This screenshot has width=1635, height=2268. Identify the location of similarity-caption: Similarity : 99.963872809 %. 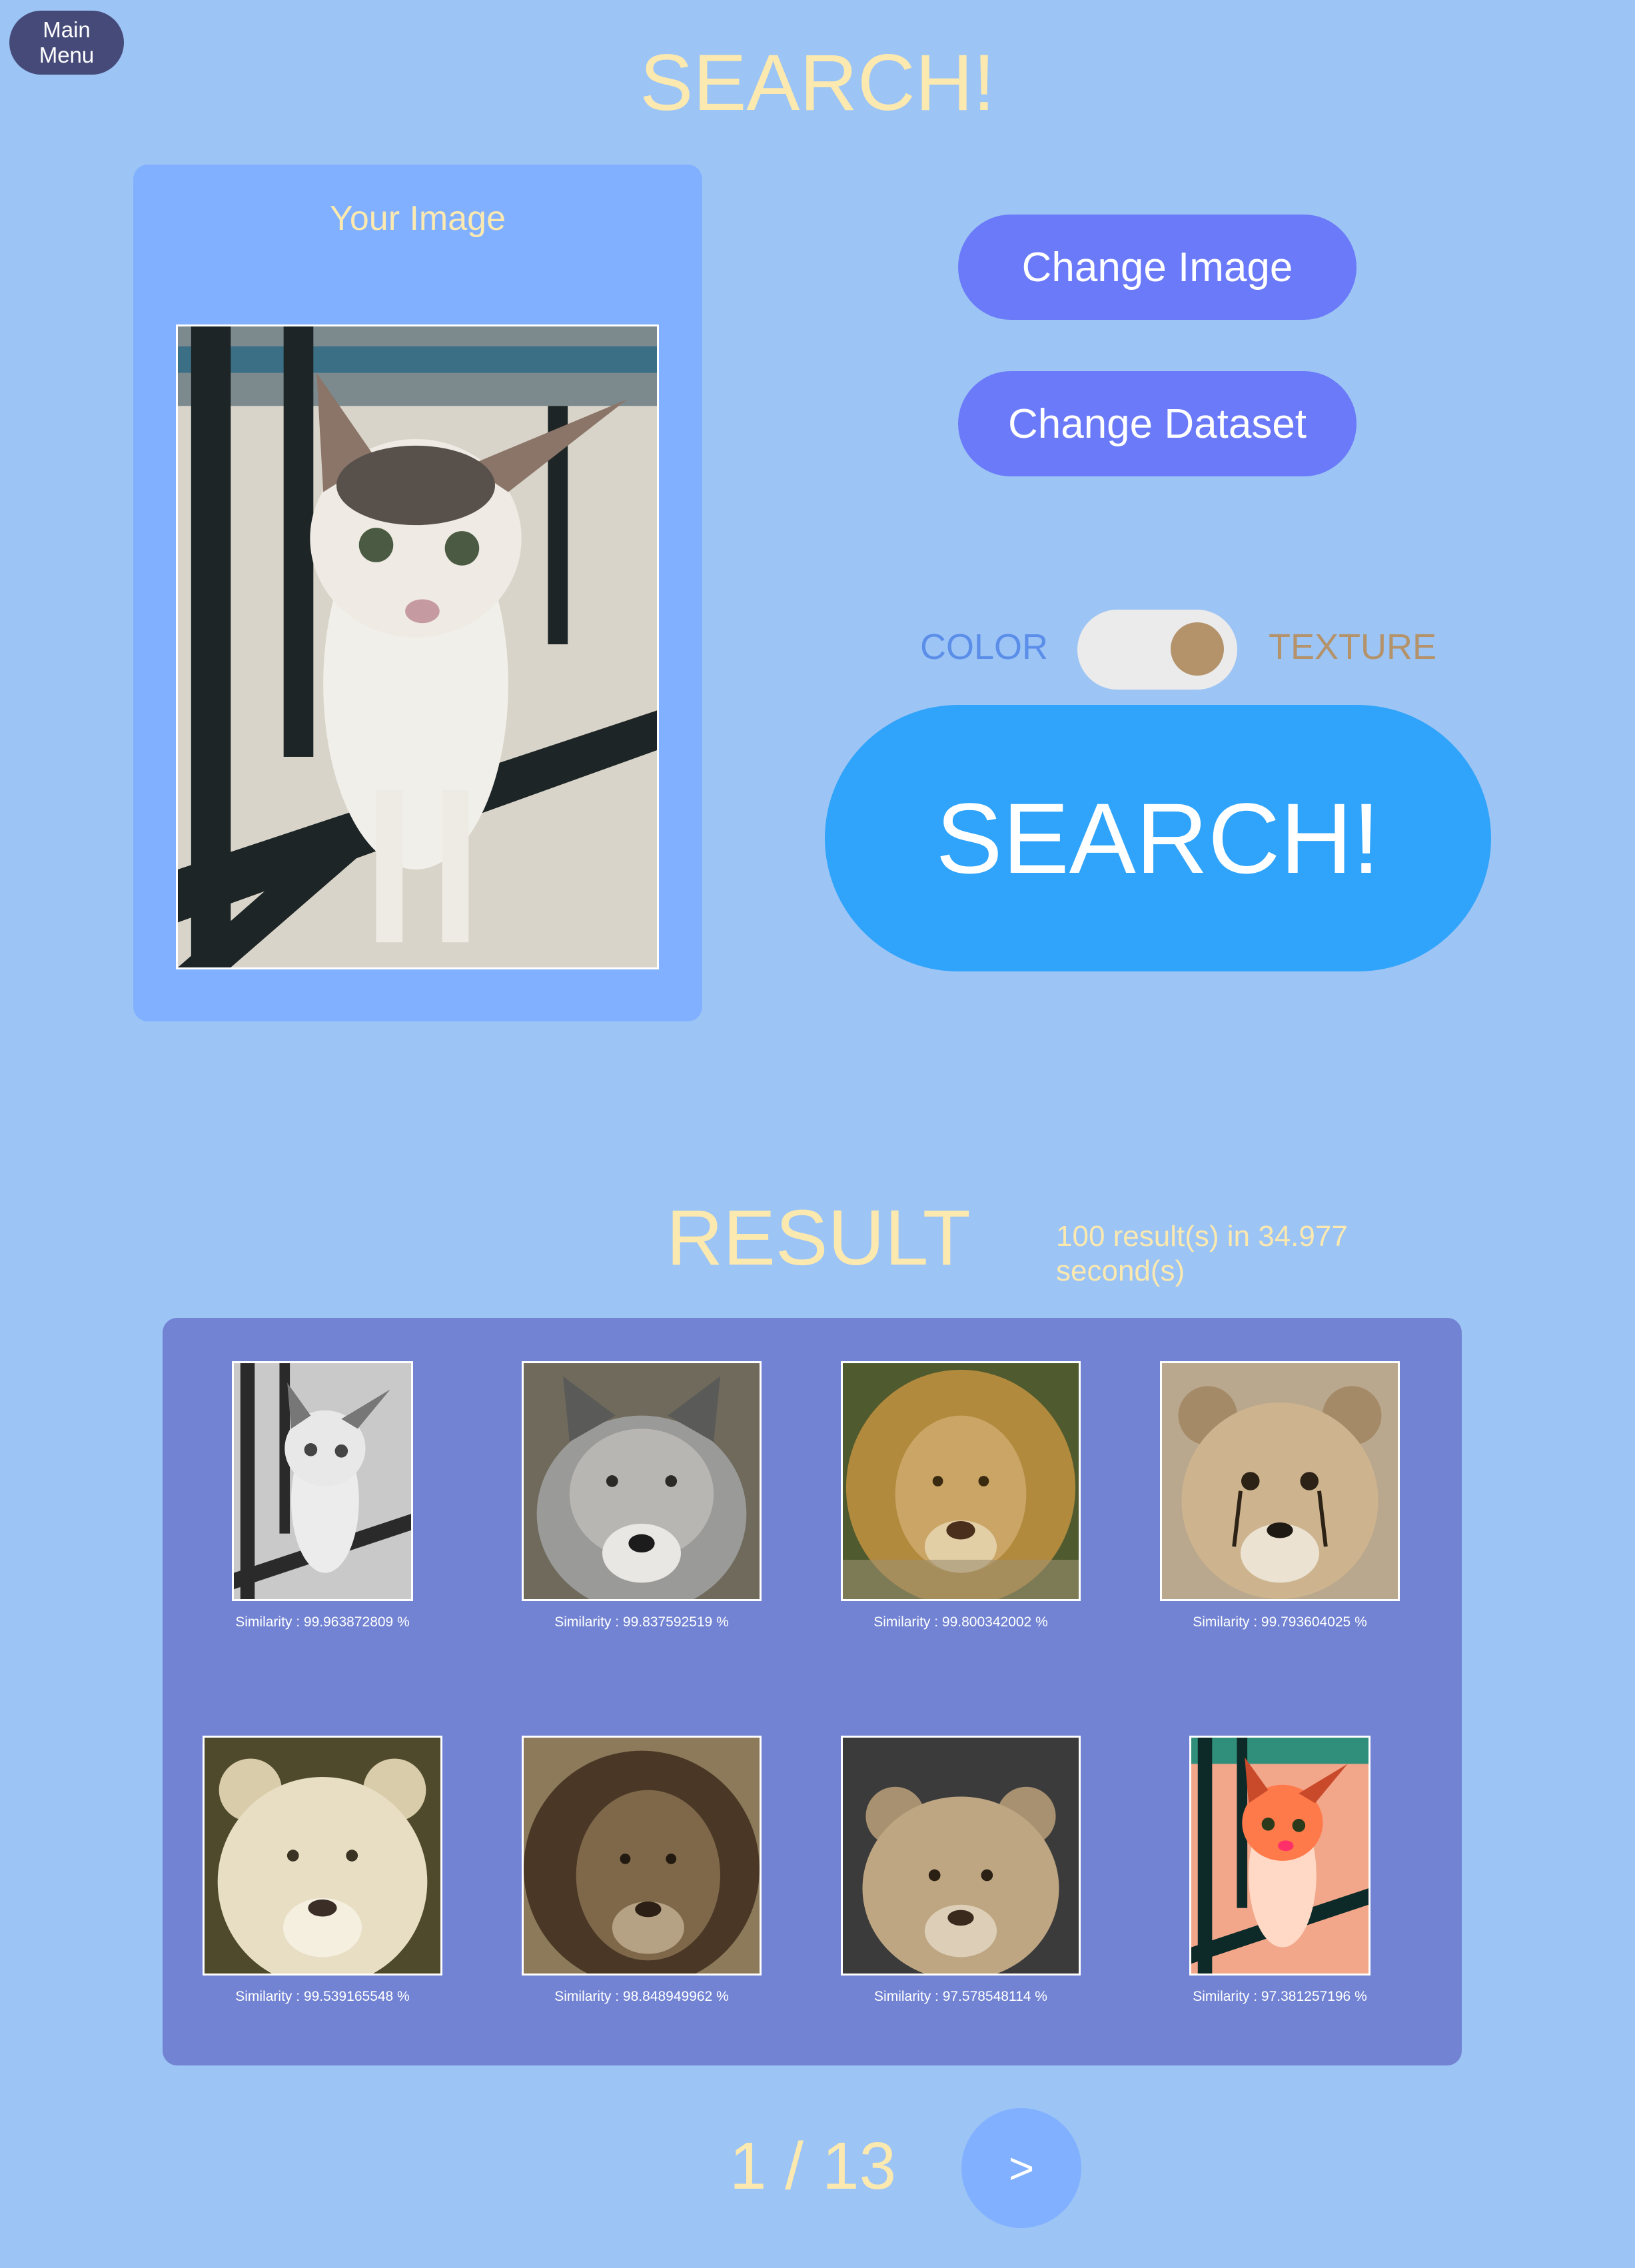
(322, 1622).